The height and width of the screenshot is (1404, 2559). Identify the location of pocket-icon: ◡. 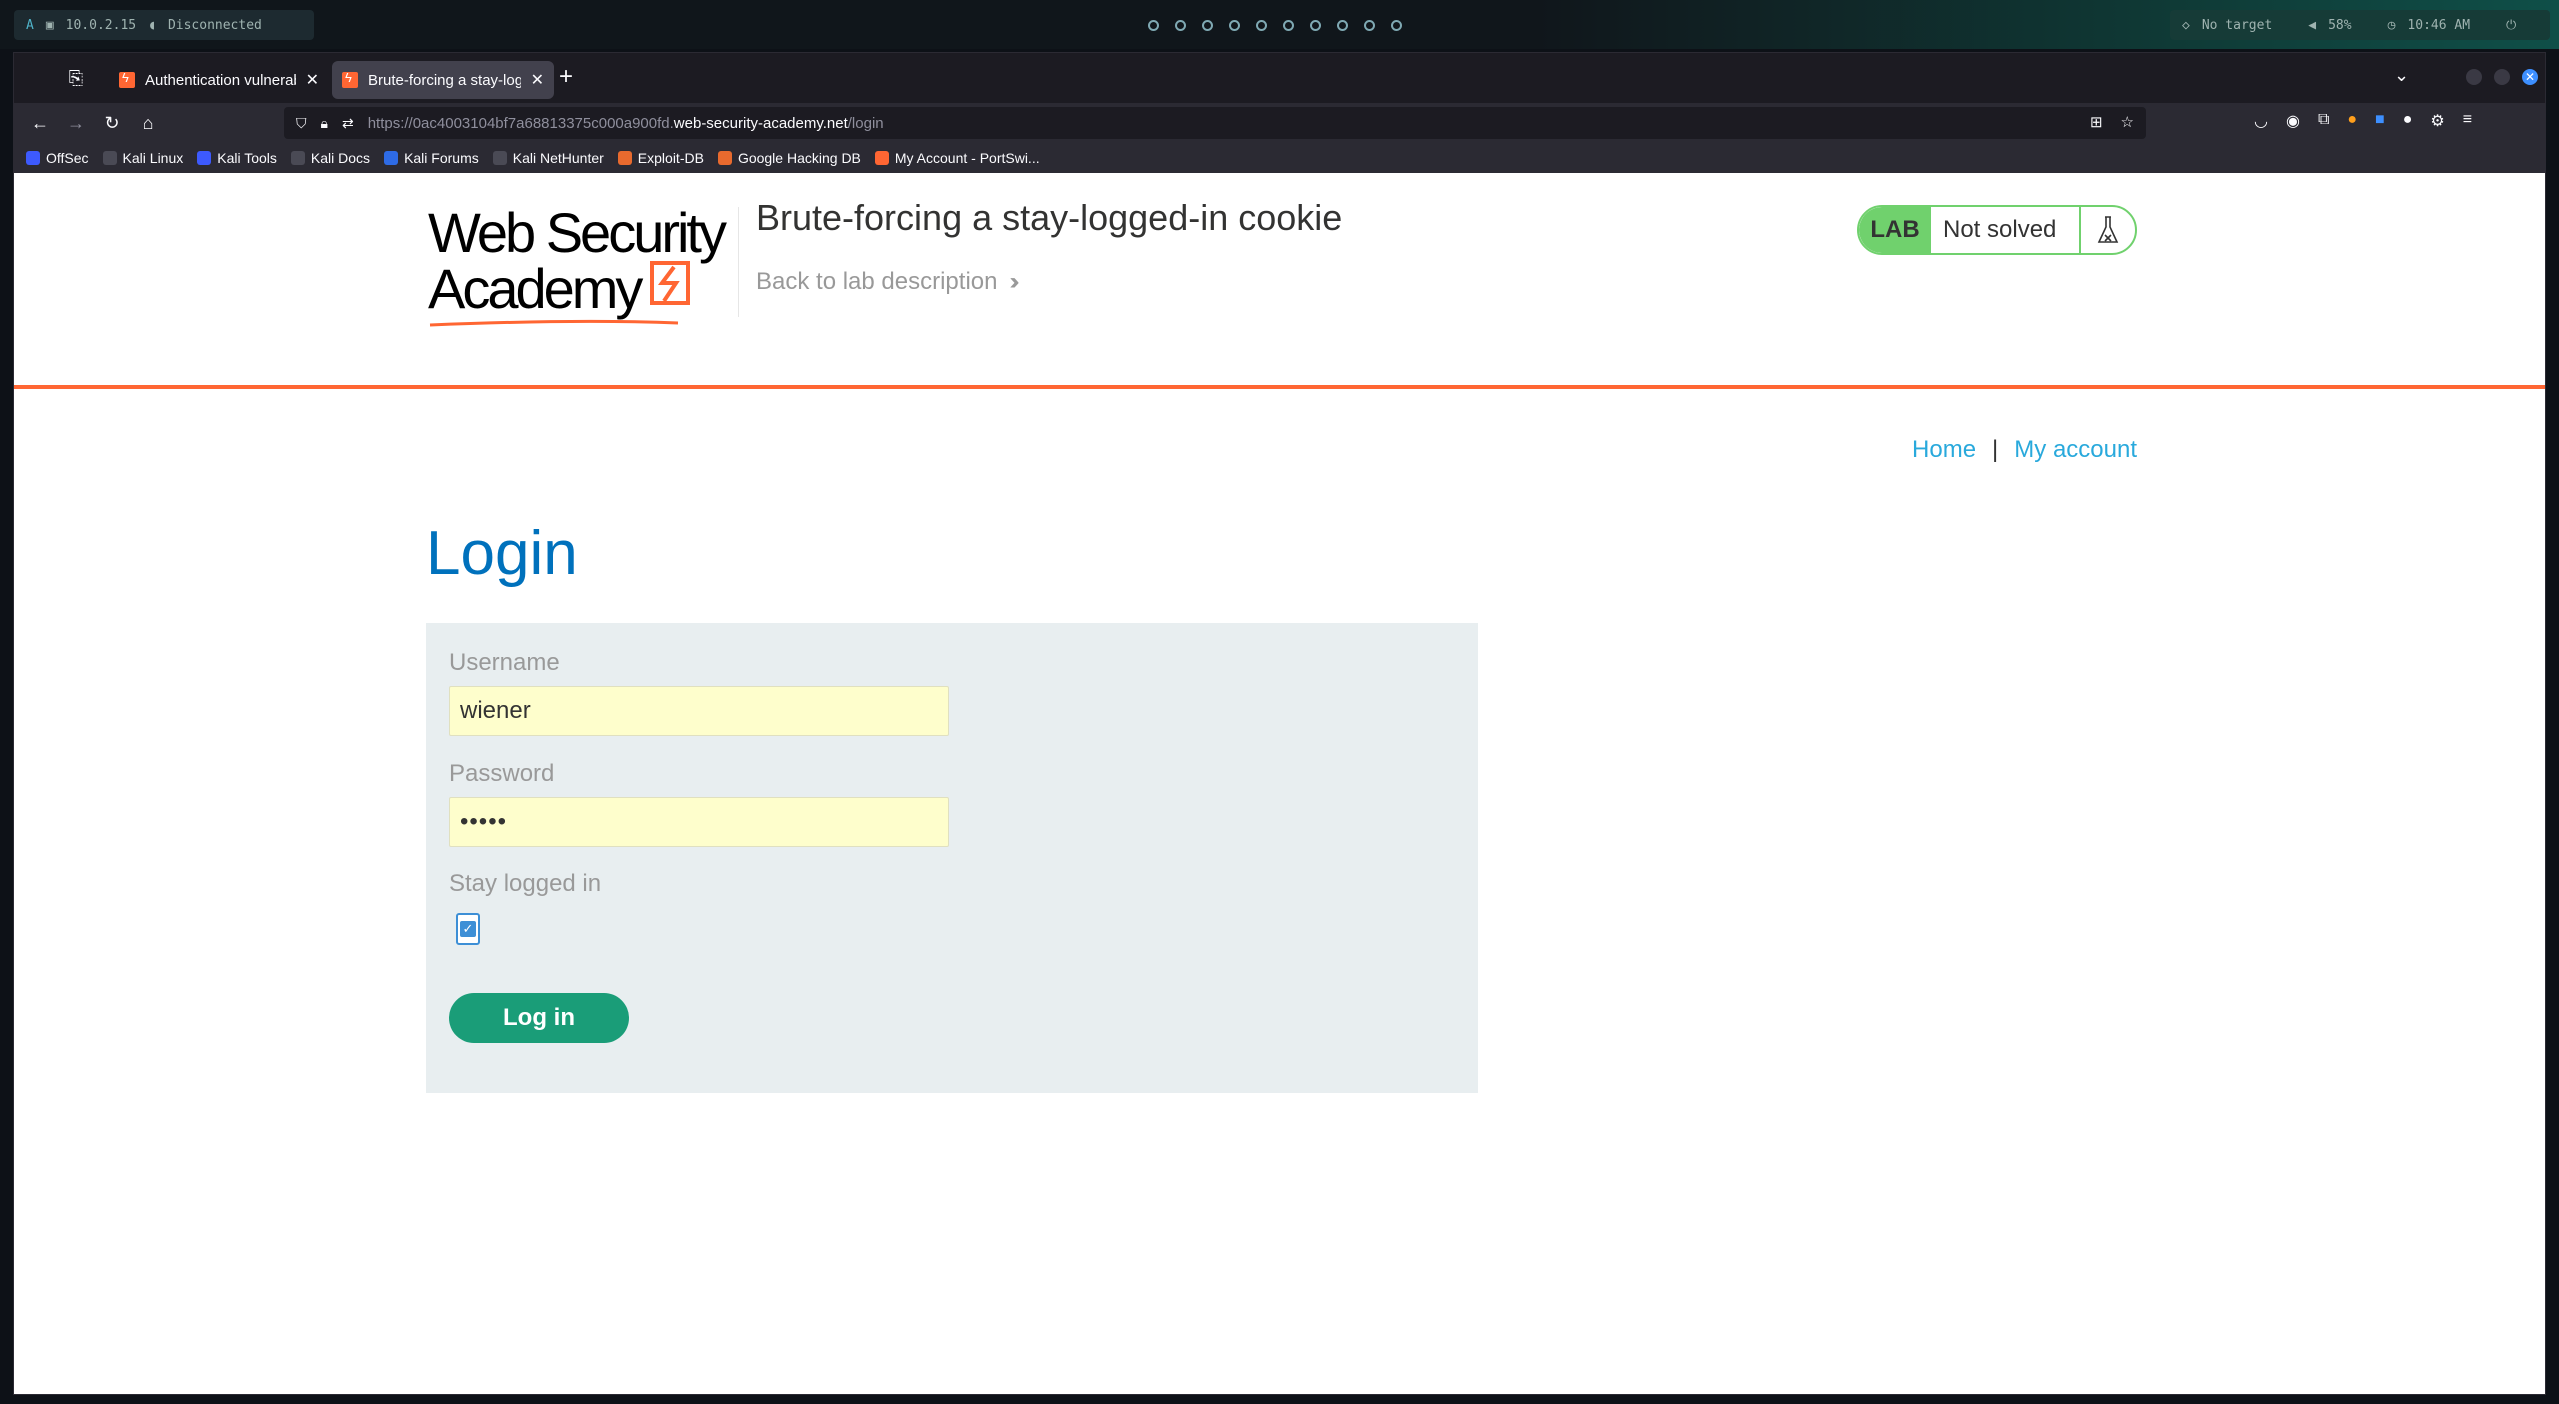
(2261, 121).